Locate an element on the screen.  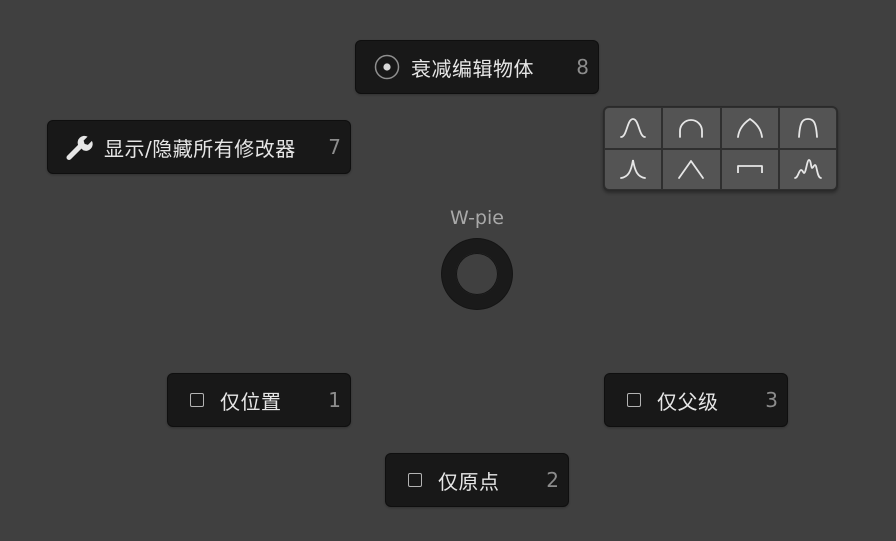
sharp-falloff-icon is located at coordinates (633, 169).